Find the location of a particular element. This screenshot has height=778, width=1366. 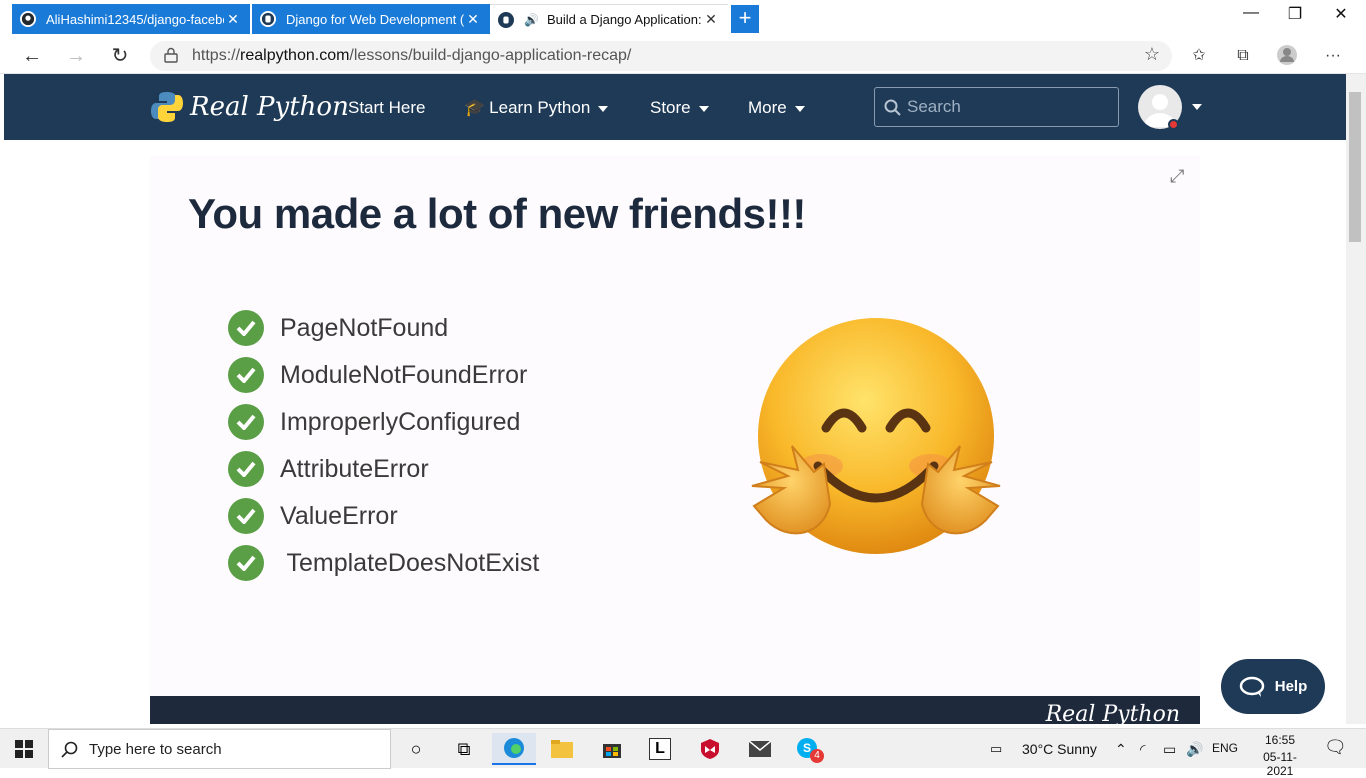

nav-start-here: Start Here is located at coordinates (386, 108).